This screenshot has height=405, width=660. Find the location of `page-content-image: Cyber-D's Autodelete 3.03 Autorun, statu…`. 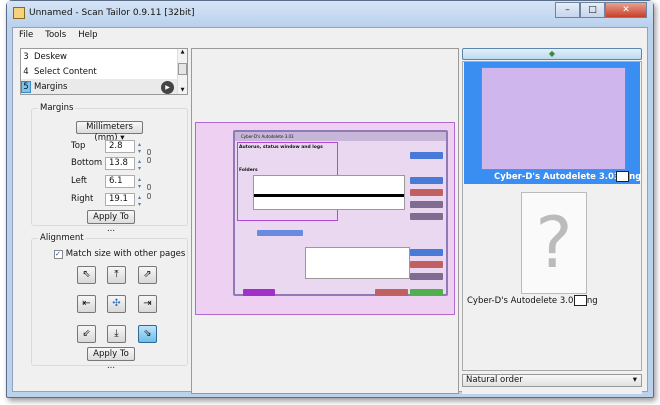

page-content-image: Cyber-D's Autodelete 3.03 Autorun, statu… is located at coordinates (340, 213).